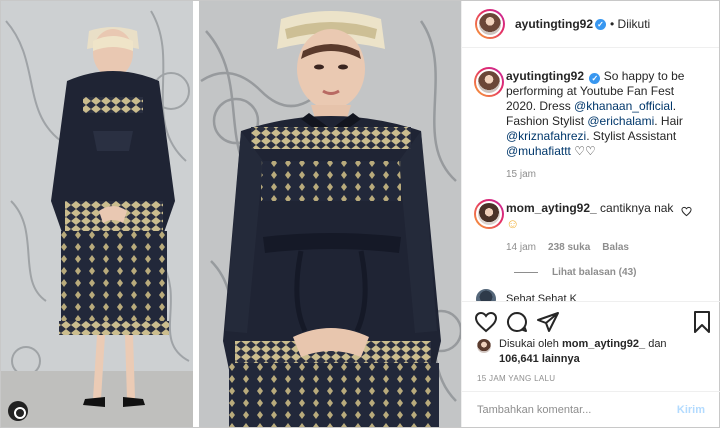 This screenshot has width=720, height=428. Describe the element at coordinates (539, 359) in the screenshot. I see `likes-count: 106,641 lainnya` at that location.